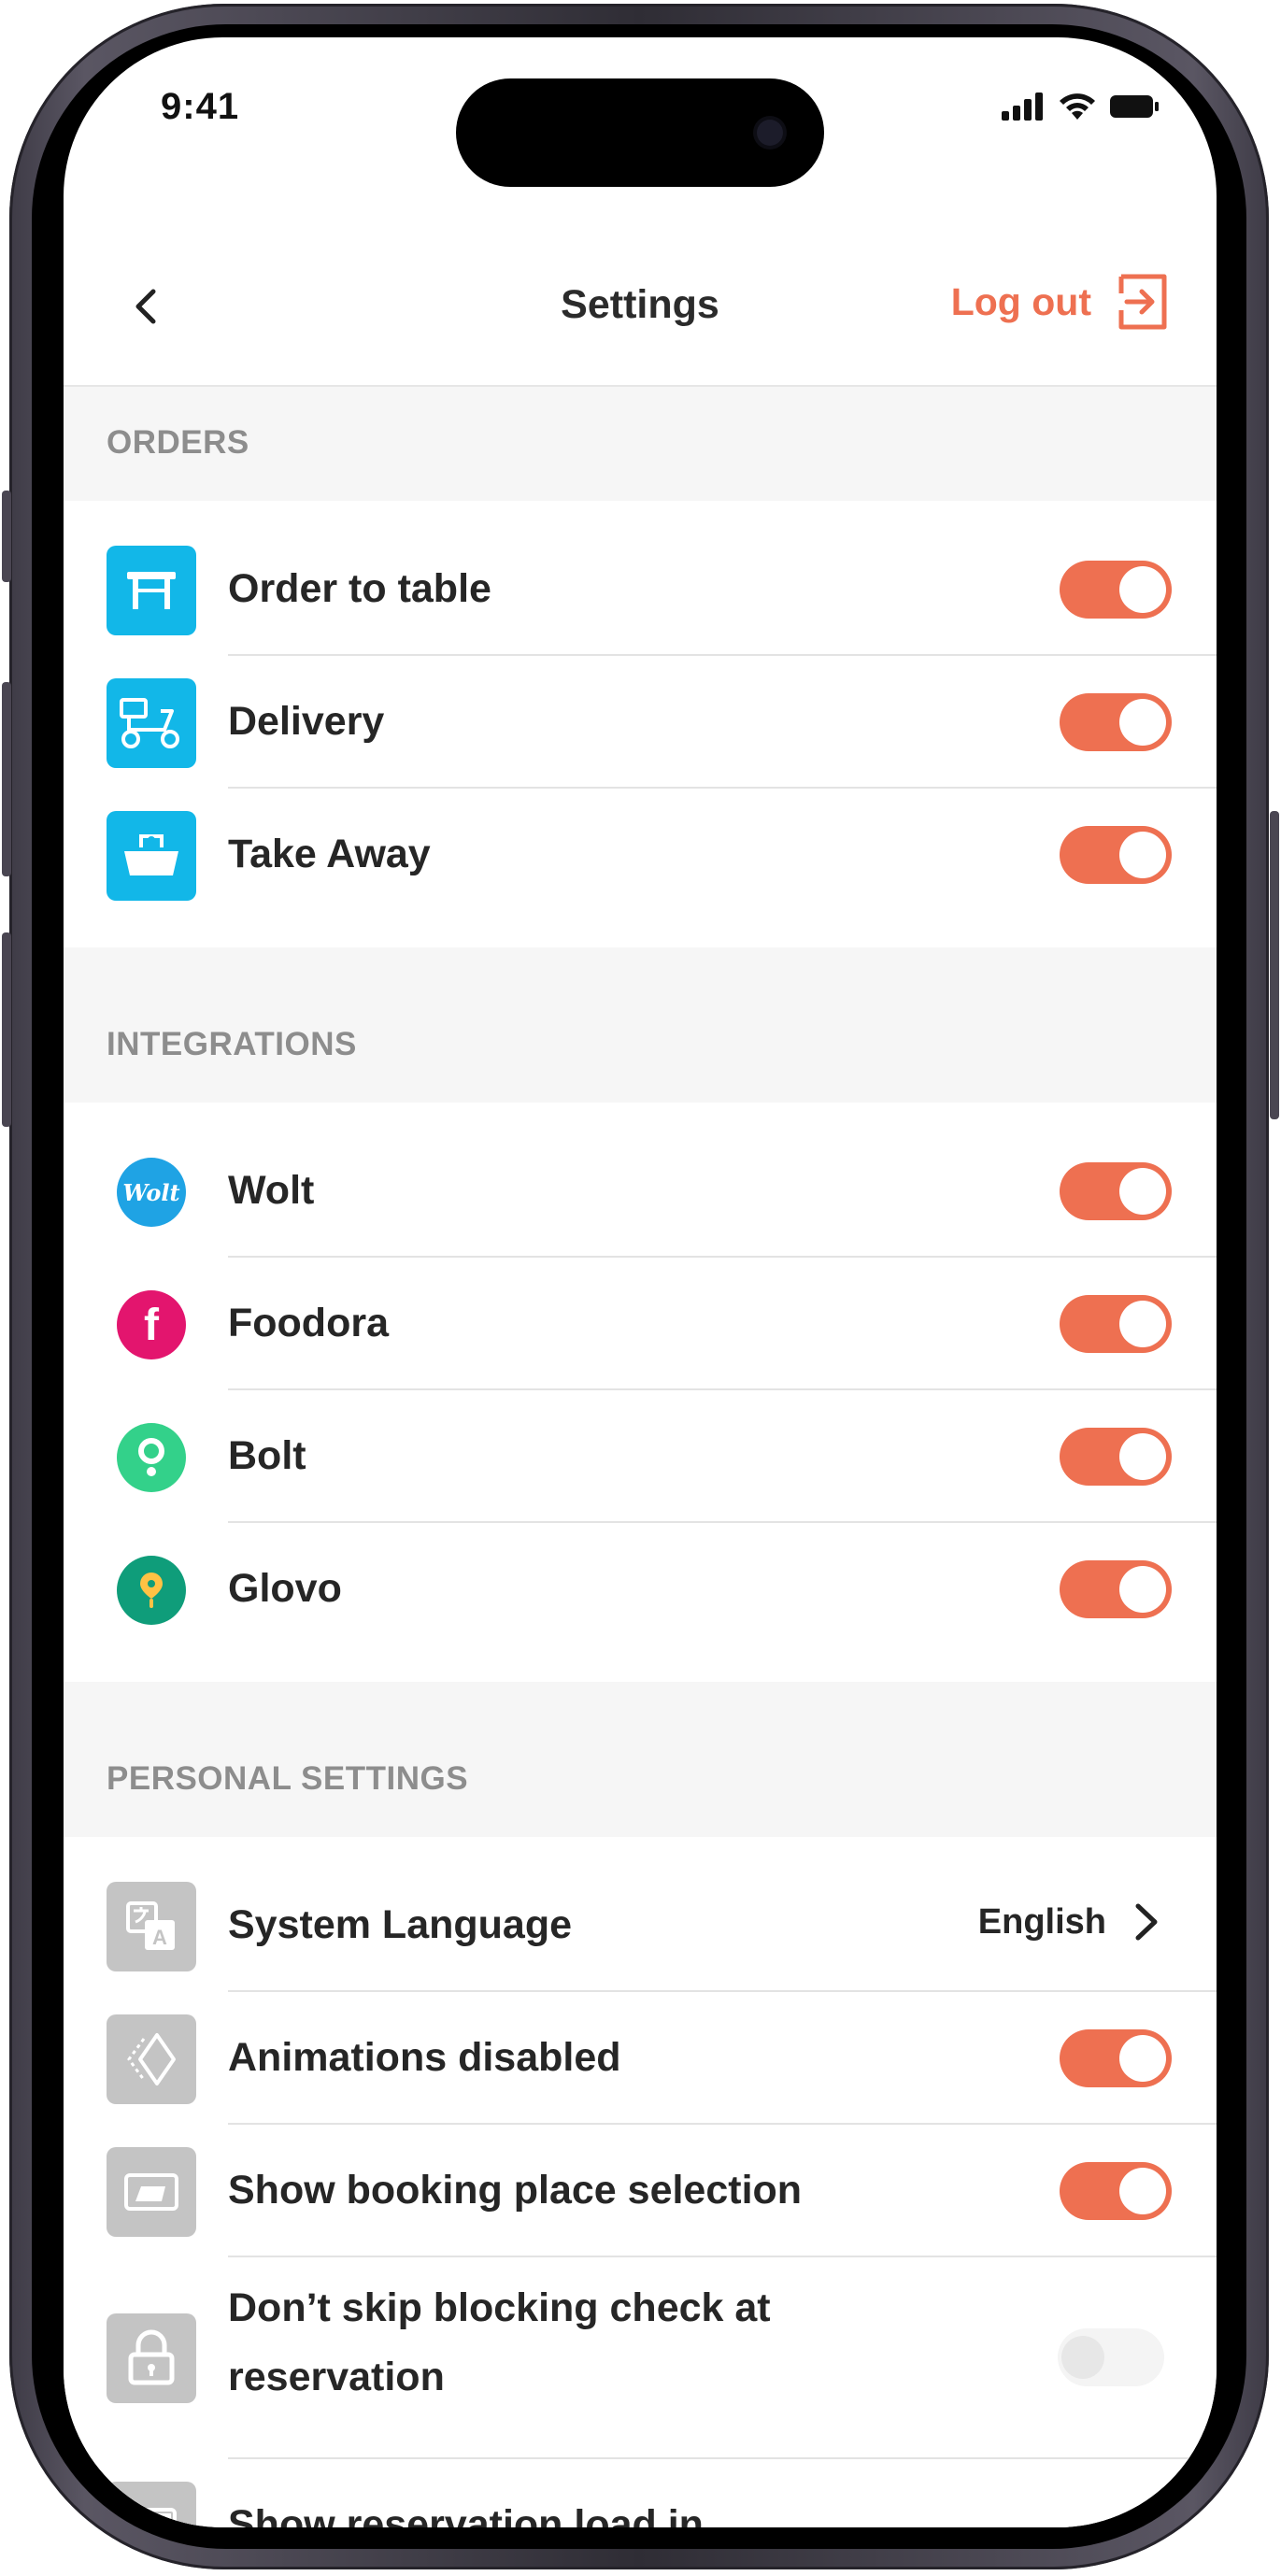 The image size is (1281, 2576). Describe the element at coordinates (1022, 107) in the screenshot. I see `signal-icon` at that location.